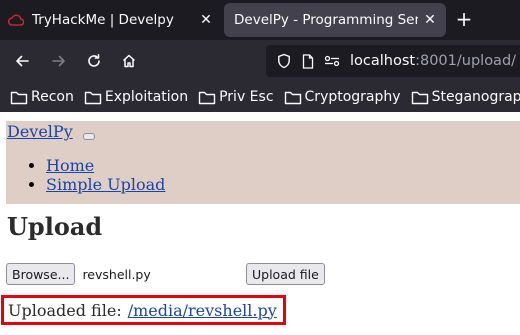 This screenshot has height=335, width=520. I want to click on navbar-toggler-button, so click(89, 136).